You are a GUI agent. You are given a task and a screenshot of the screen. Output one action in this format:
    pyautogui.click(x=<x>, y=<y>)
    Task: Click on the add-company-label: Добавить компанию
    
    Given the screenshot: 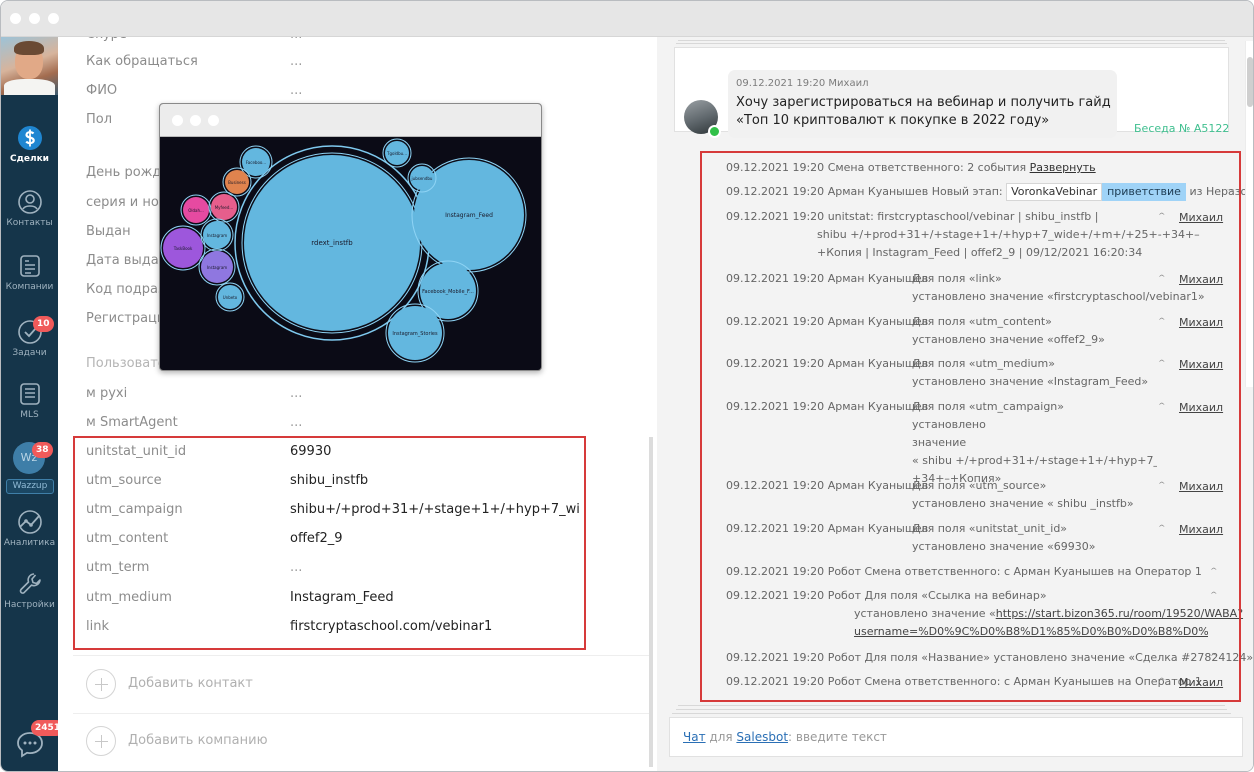 What is the action you would take?
    pyautogui.click(x=198, y=740)
    